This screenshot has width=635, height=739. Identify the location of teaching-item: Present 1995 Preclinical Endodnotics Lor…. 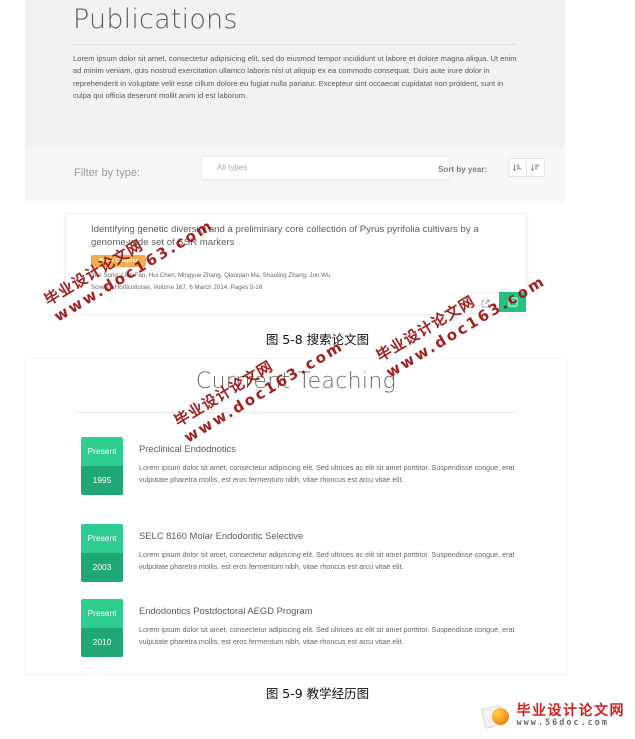
(316, 471).